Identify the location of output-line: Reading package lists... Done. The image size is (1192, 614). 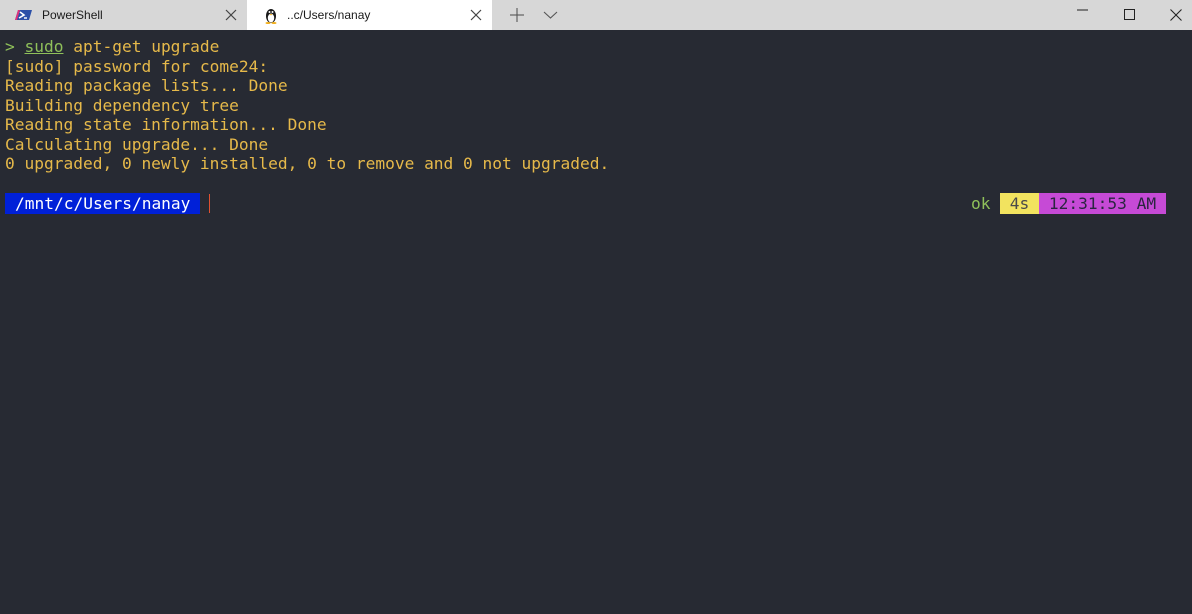
(146, 85).